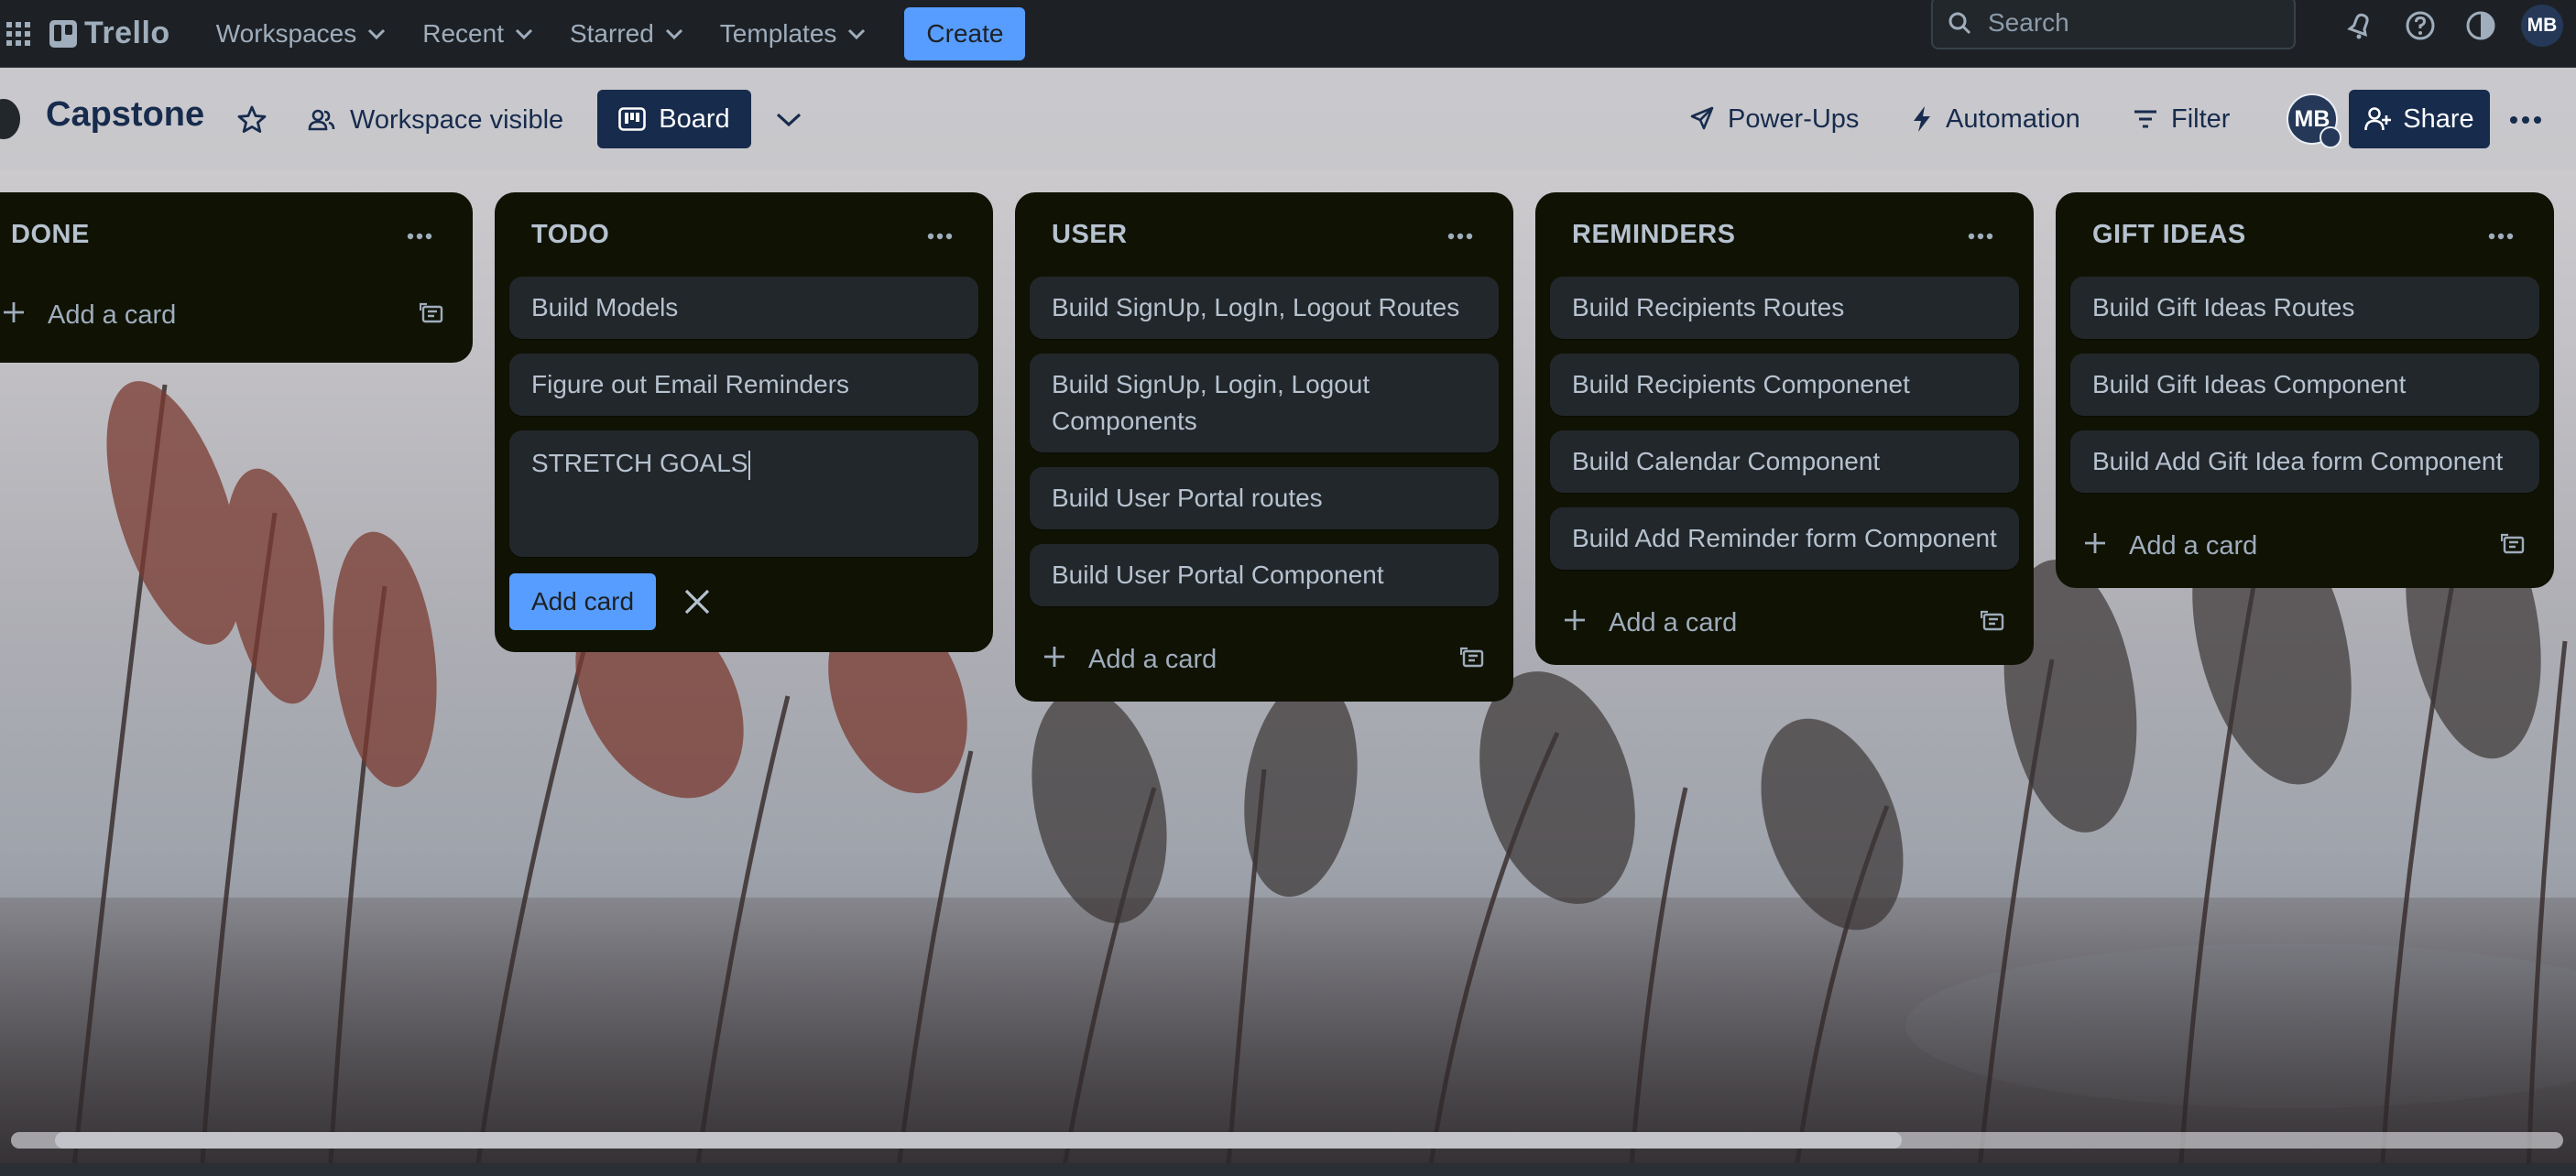  I want to click on workspaces-menu-button: Workspaces, so click(302, 34).